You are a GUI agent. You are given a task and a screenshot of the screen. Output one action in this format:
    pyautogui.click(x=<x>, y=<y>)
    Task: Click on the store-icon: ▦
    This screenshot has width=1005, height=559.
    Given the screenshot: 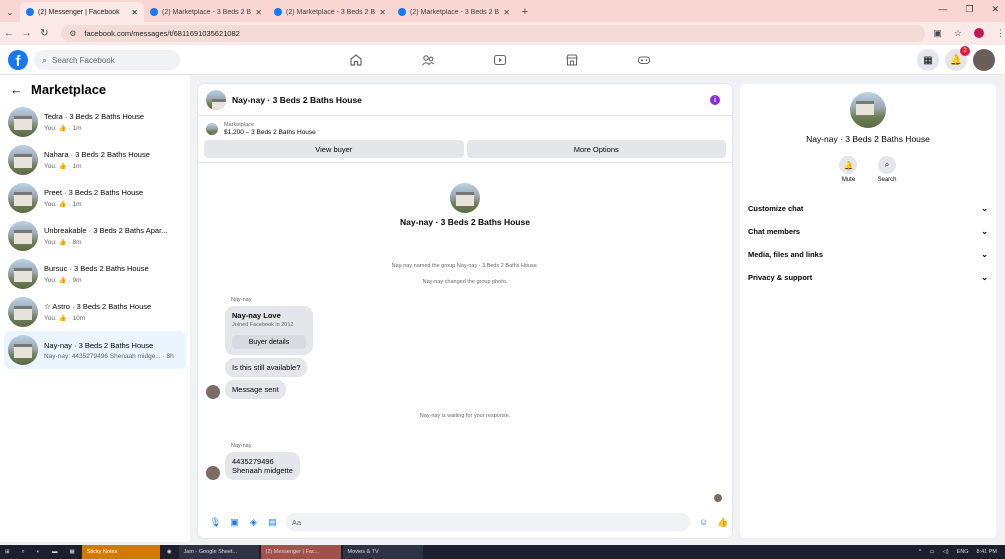 What is the action you would take?
    pyautogui.click(x=72, y=552)
    